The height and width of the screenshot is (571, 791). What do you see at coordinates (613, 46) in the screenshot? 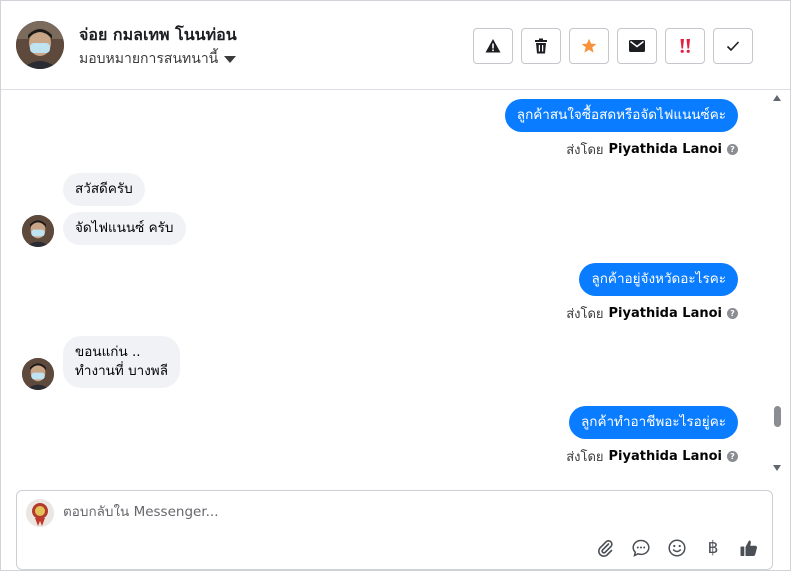
I see `conversation-actions` at bounding box center [613, 46].